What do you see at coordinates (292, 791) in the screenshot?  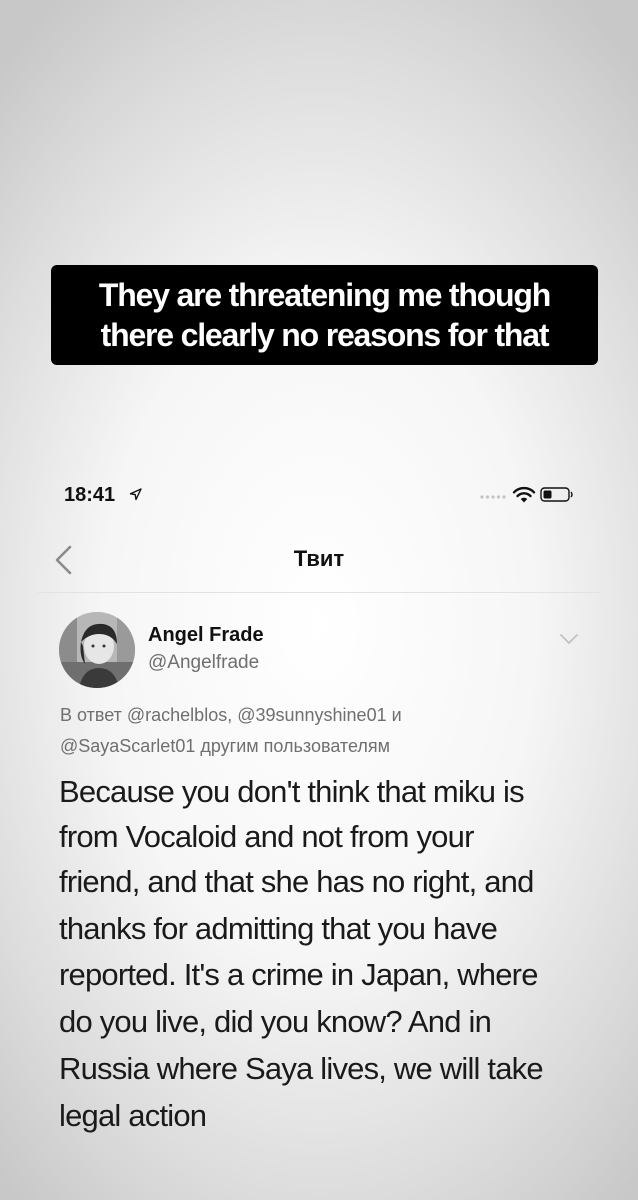 I see `tweet-text-line: Because you don't think that miku is` at bounding box center [292, 791].